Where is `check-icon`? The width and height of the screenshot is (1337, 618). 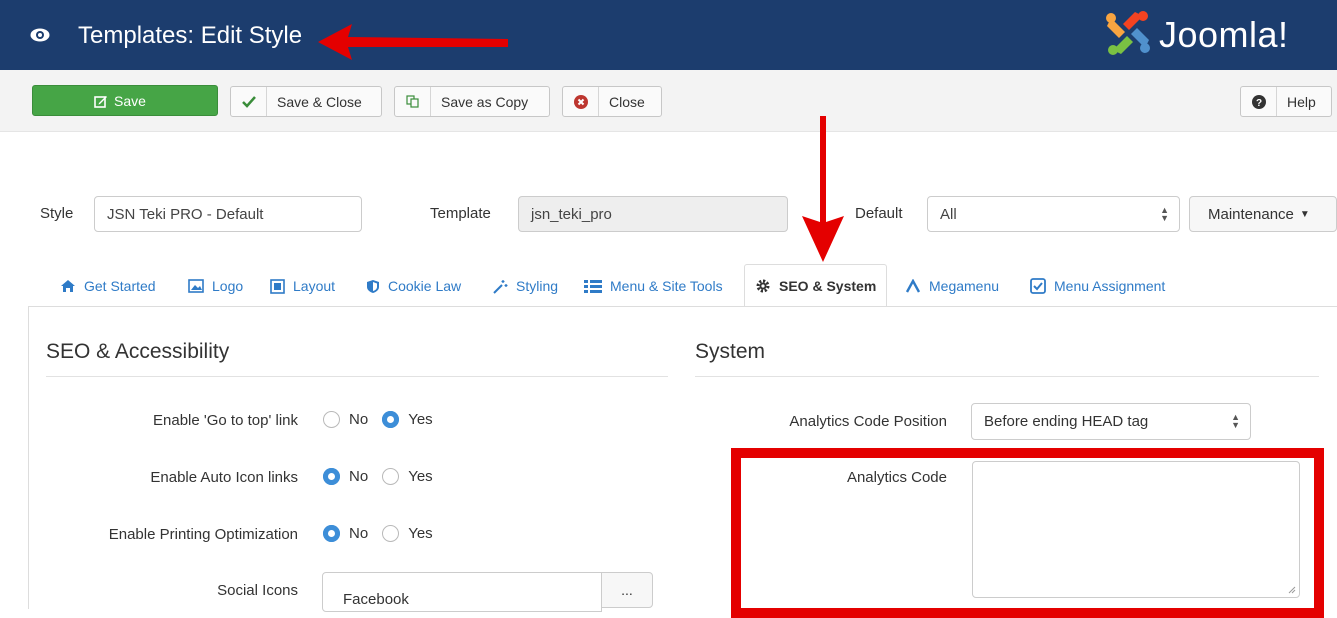 check-icon is located at coordinates (249, 101).